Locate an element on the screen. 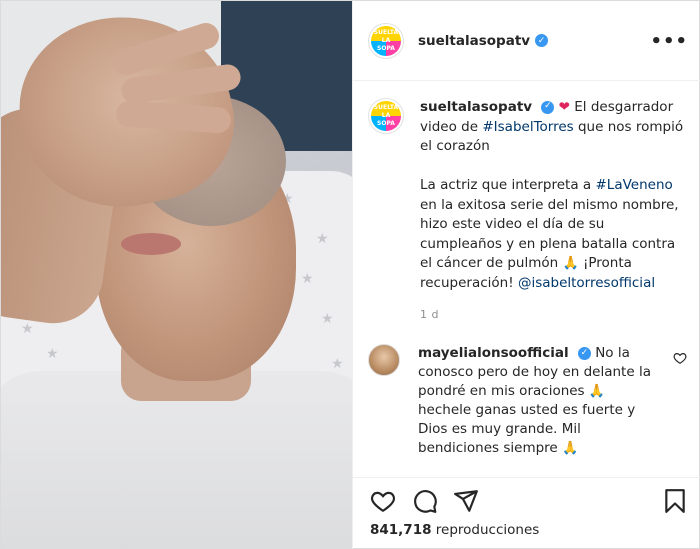 The width and height of the screenshot is (700, 549). hashtag-link: #LaVeneno is located at coordinates (633, 185).